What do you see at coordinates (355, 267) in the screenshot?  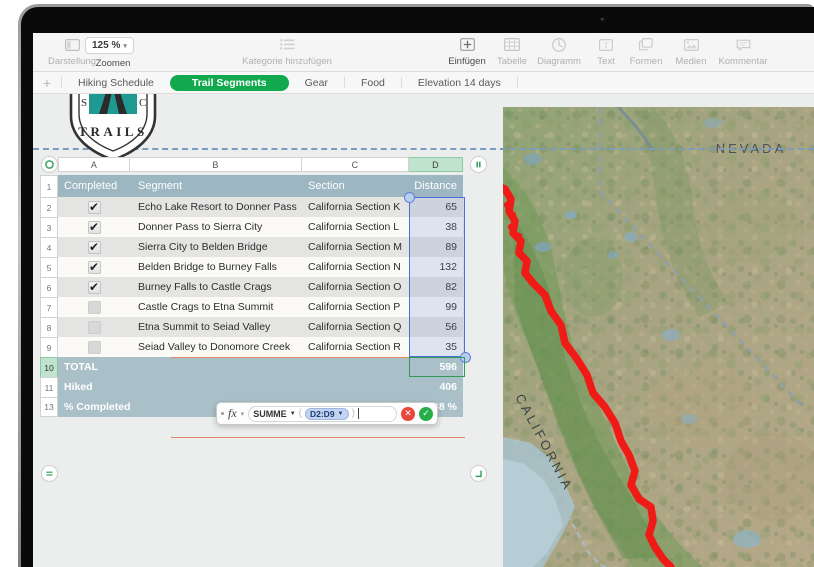 I see `cell-section: California Section N` at bounding box center [355, 267].